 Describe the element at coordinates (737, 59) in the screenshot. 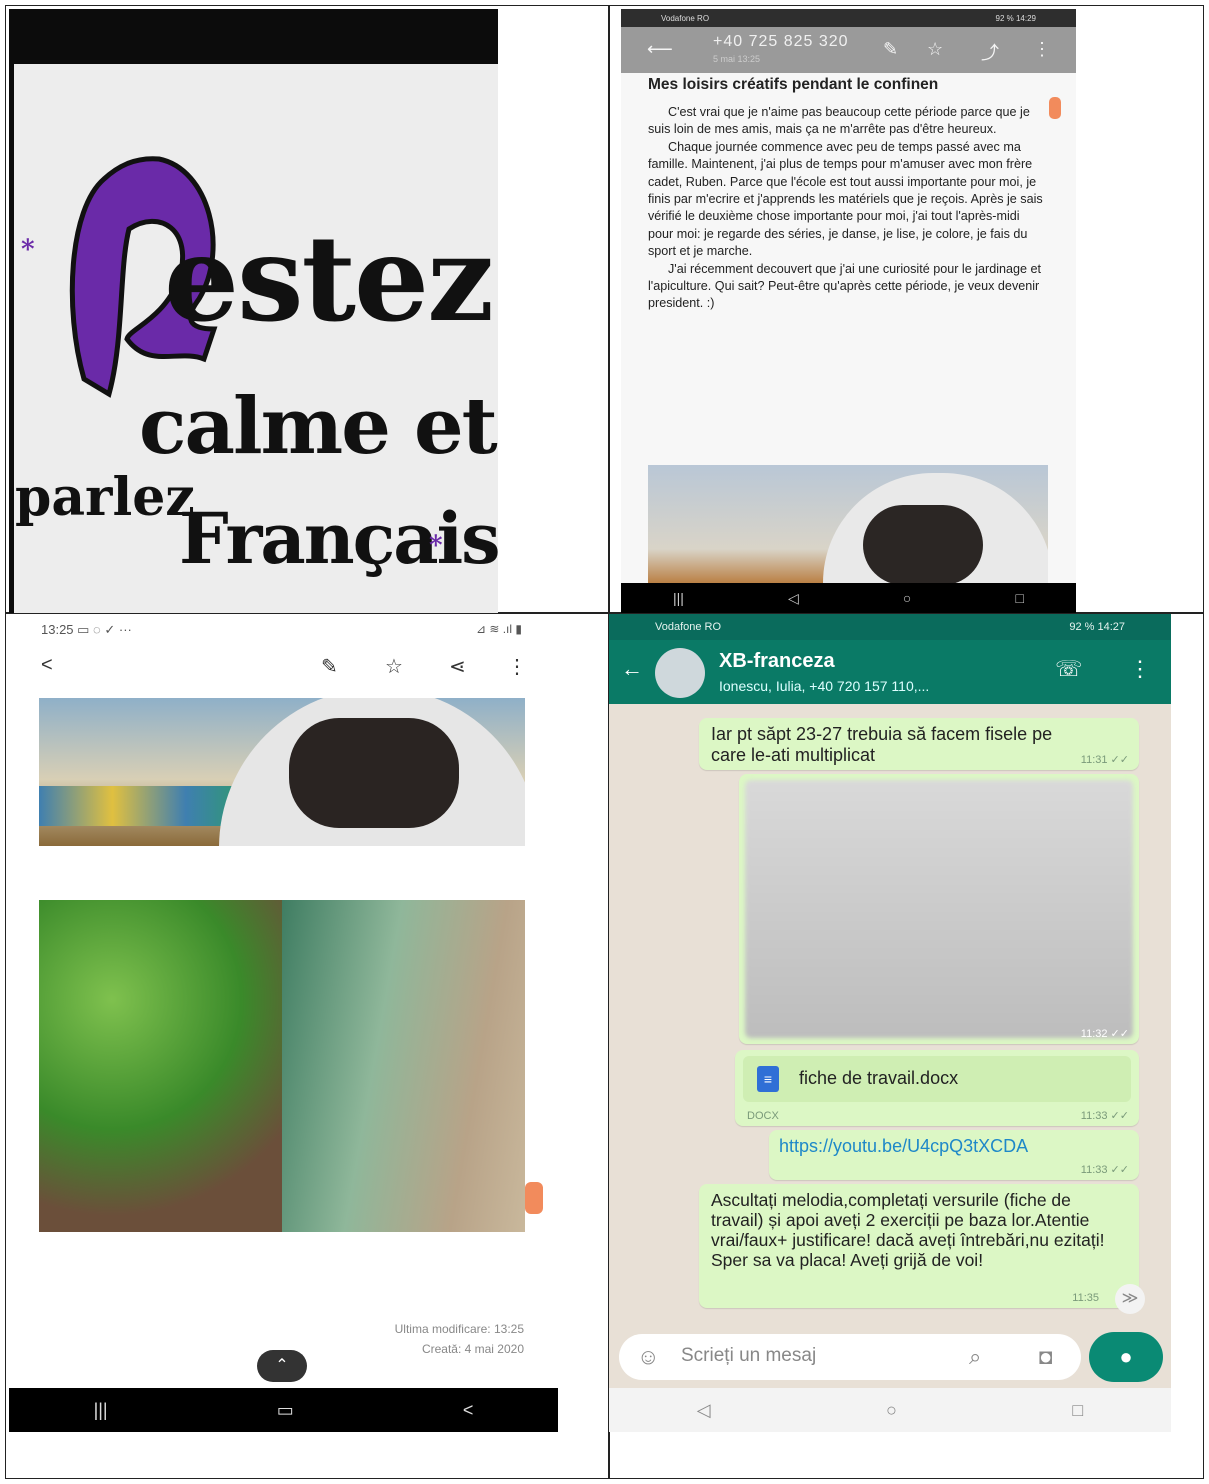

I see `note-timestamp: 5 mai 13:25` at that location.